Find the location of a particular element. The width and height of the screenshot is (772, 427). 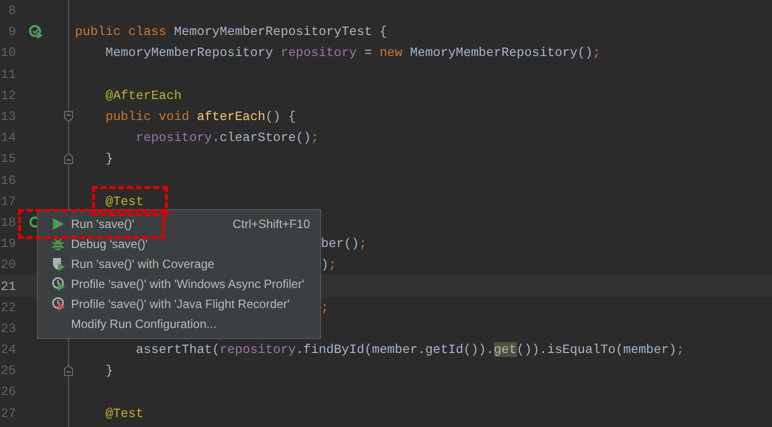

line-number: 10 is located at coordinates (8, 53).